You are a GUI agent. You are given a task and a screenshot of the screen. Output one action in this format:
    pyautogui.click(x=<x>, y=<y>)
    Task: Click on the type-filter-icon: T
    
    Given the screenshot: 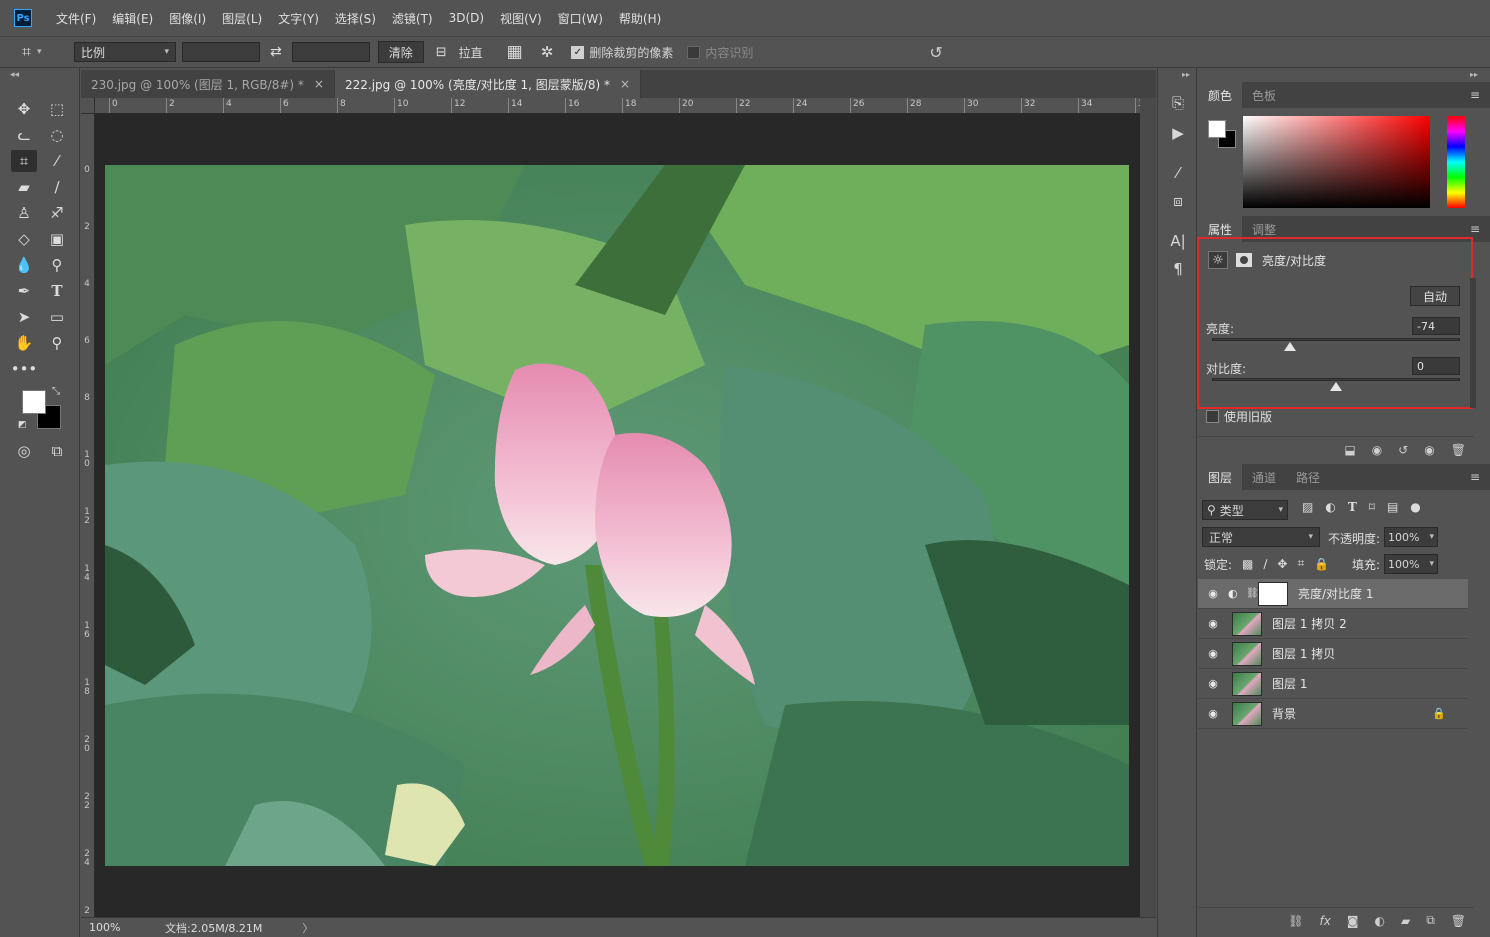 What is the action you would take?
    pyautogui.click(x=1352, y=507)
    